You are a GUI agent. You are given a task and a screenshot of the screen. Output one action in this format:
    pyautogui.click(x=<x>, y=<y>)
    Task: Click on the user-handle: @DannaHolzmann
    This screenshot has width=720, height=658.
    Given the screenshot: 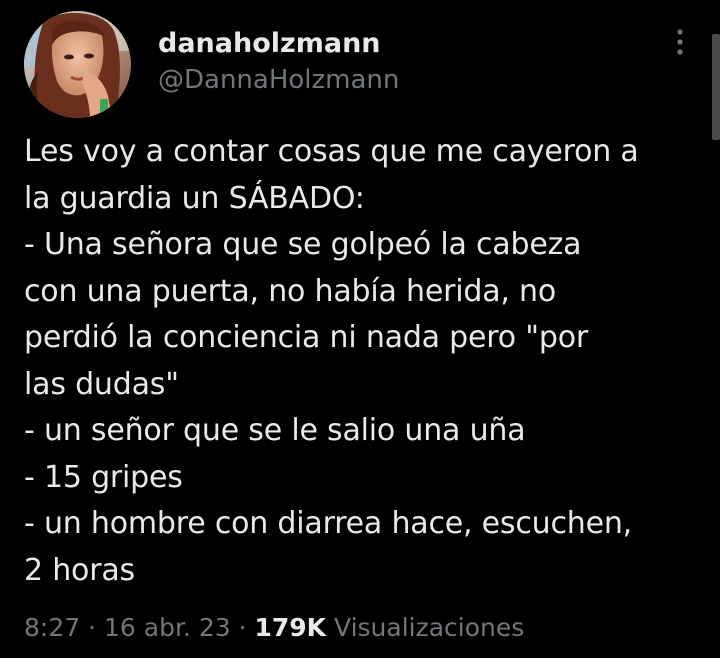 What is the action you would take?
    pyautogui.click(x=278, y=80)
    